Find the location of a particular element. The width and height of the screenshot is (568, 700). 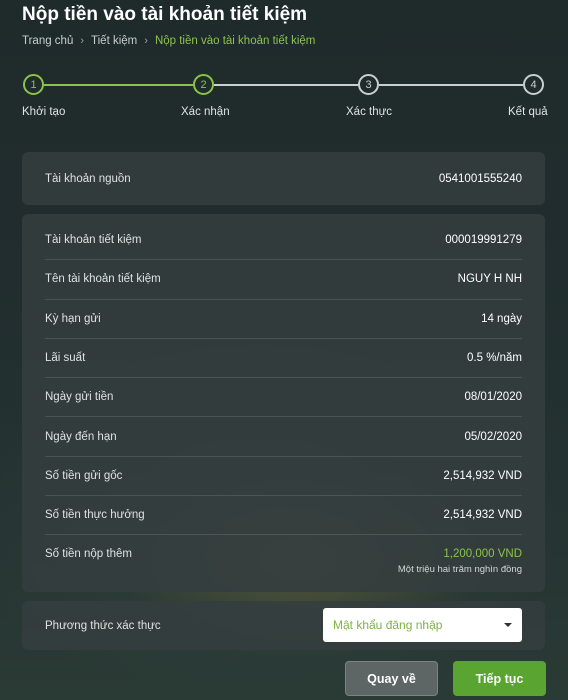

auth-method-selected-value: Mật khẩu đăng nhập is located at coordinates (388, 625).